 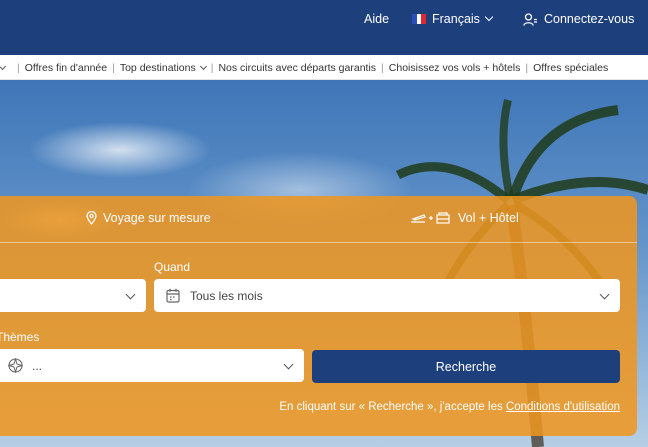 What do you see at coordinates (172, 267) in the screenshot?
I see `when-label: Quand` at bounding box center [172, 267].